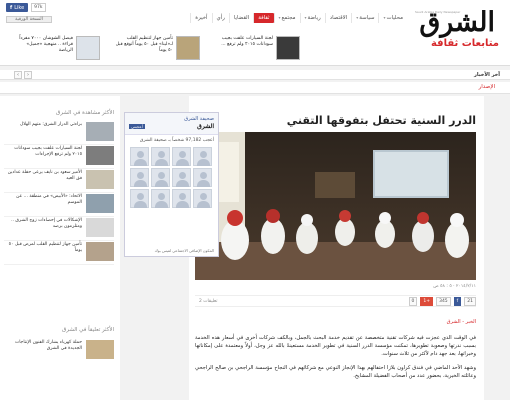 Image resolution: width=510 pixels, height=400 pixels. Describe the element at coordinates (438, 12) in the screenshot. I see `logo-tagline: Saudi Arabia Daily Newspaper` at that location.